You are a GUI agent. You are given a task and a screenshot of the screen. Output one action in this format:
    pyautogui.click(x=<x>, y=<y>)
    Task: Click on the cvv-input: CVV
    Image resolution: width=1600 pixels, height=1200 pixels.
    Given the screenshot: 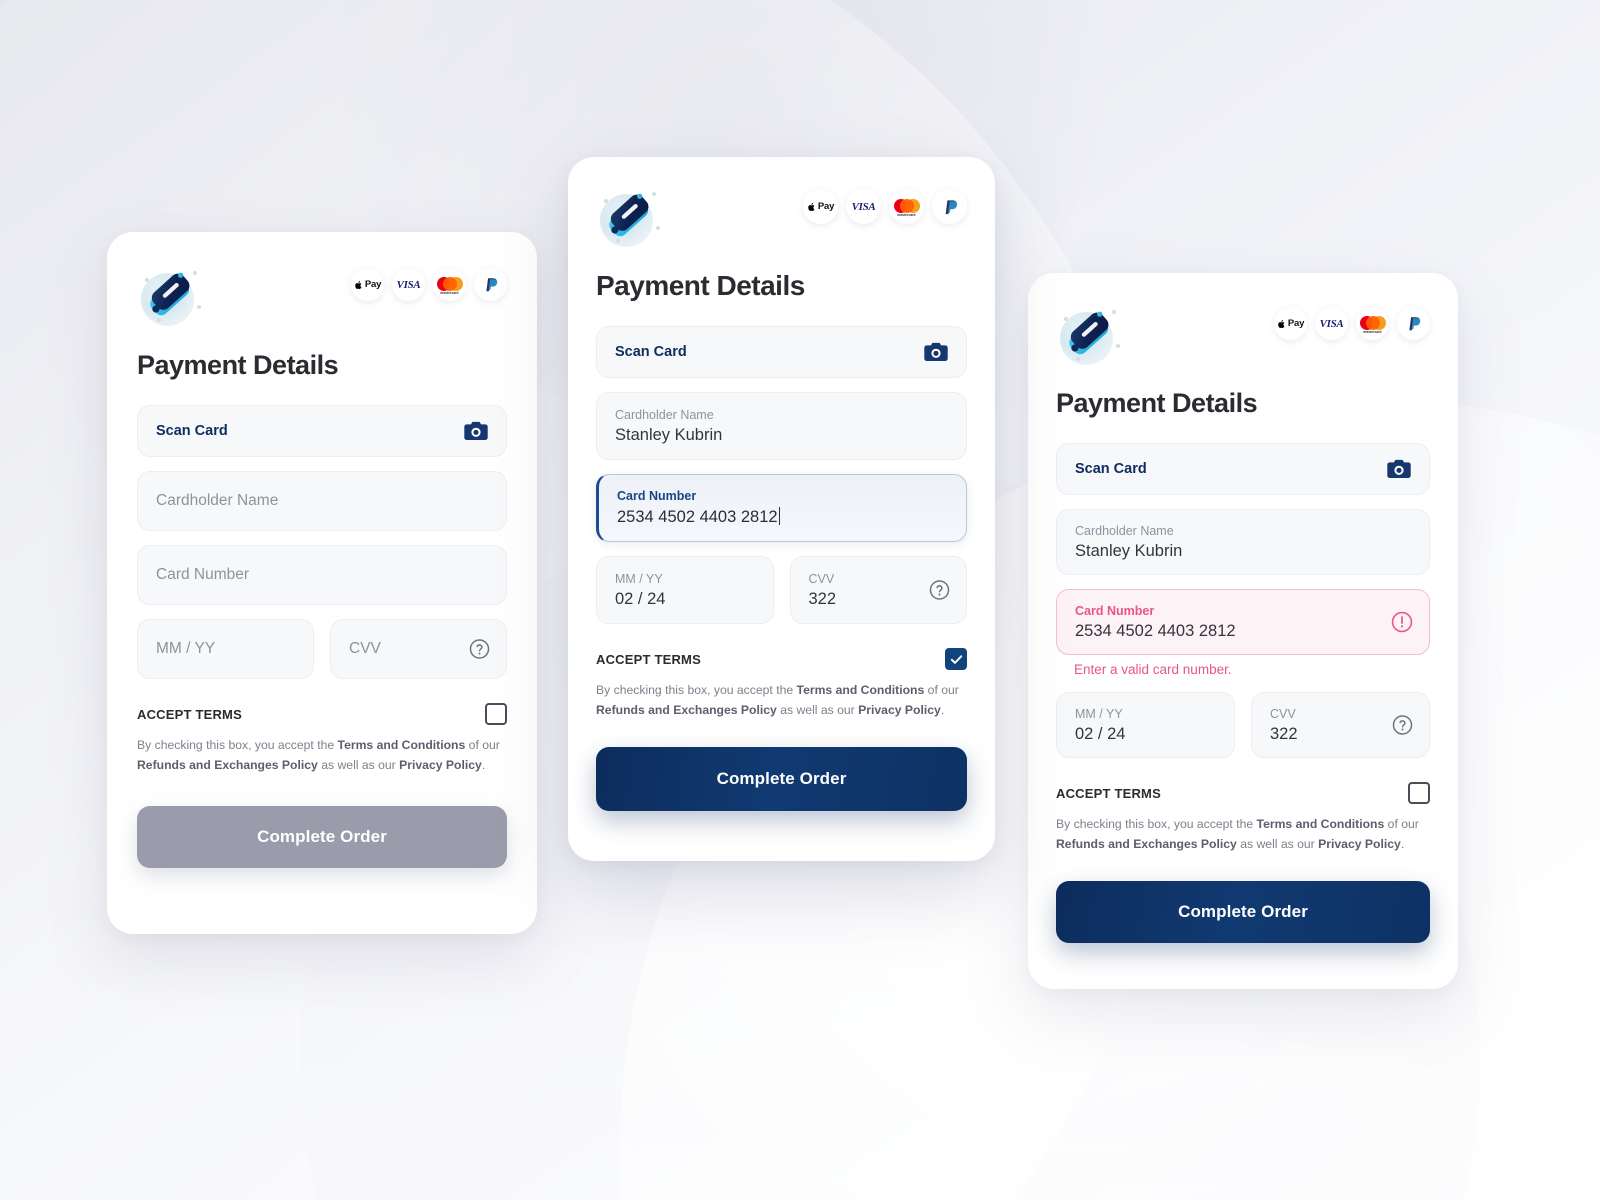 What is the action you would take?
    pyautogui.click(x=418, y=649)
    